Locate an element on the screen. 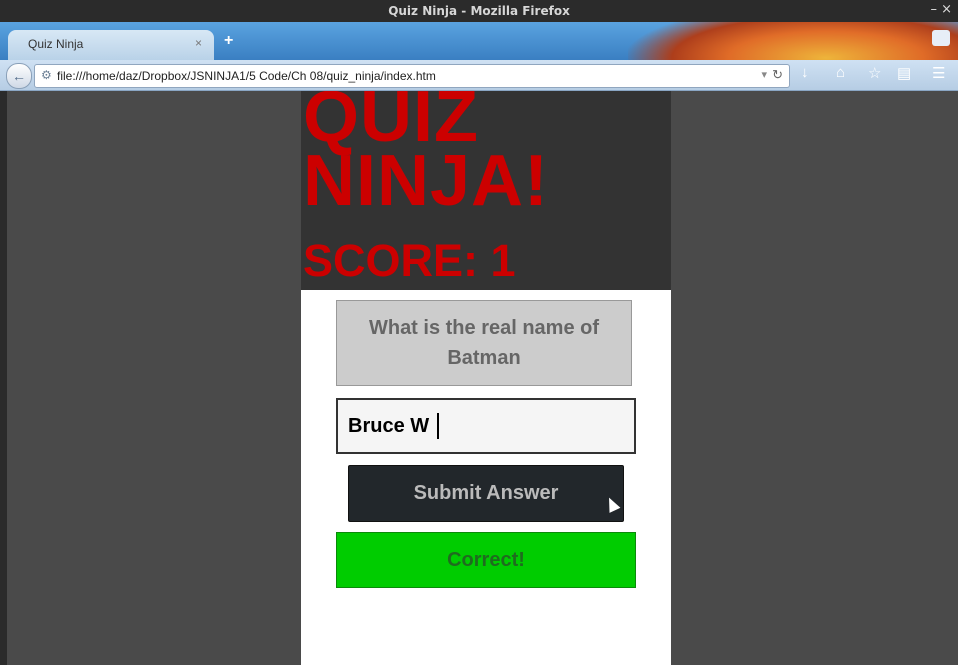 The image size is (958, 665). back-icon: ← is located at coordinates (19, 76).